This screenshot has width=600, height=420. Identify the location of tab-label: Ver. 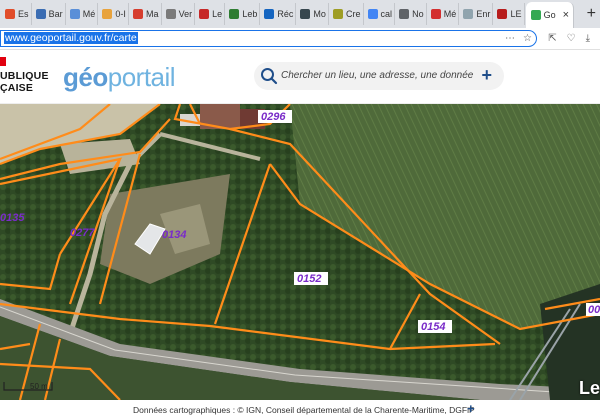
(185, 14).